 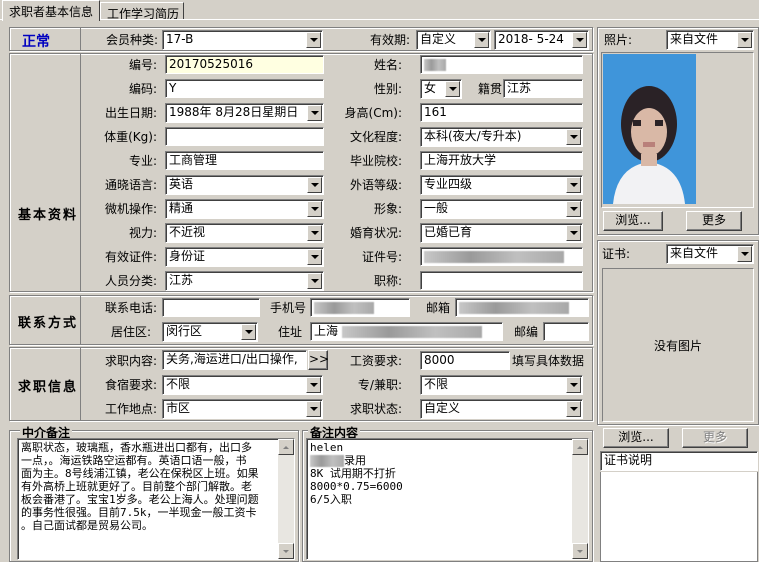 I want to click on appearance-label: 形象:, so click(x=387, y=209).